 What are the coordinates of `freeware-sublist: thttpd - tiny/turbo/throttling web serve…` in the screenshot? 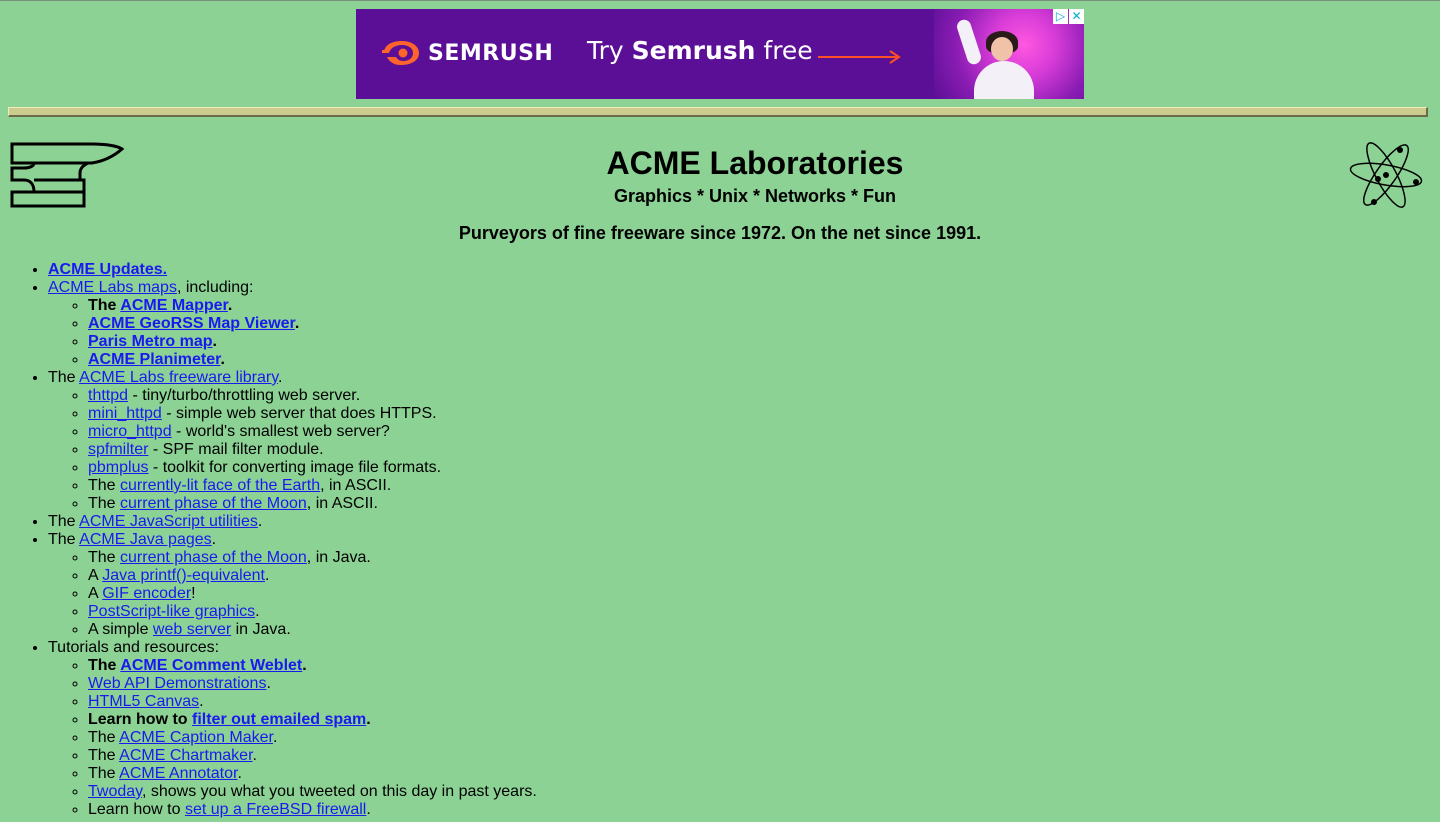 It's located at (292, 450).